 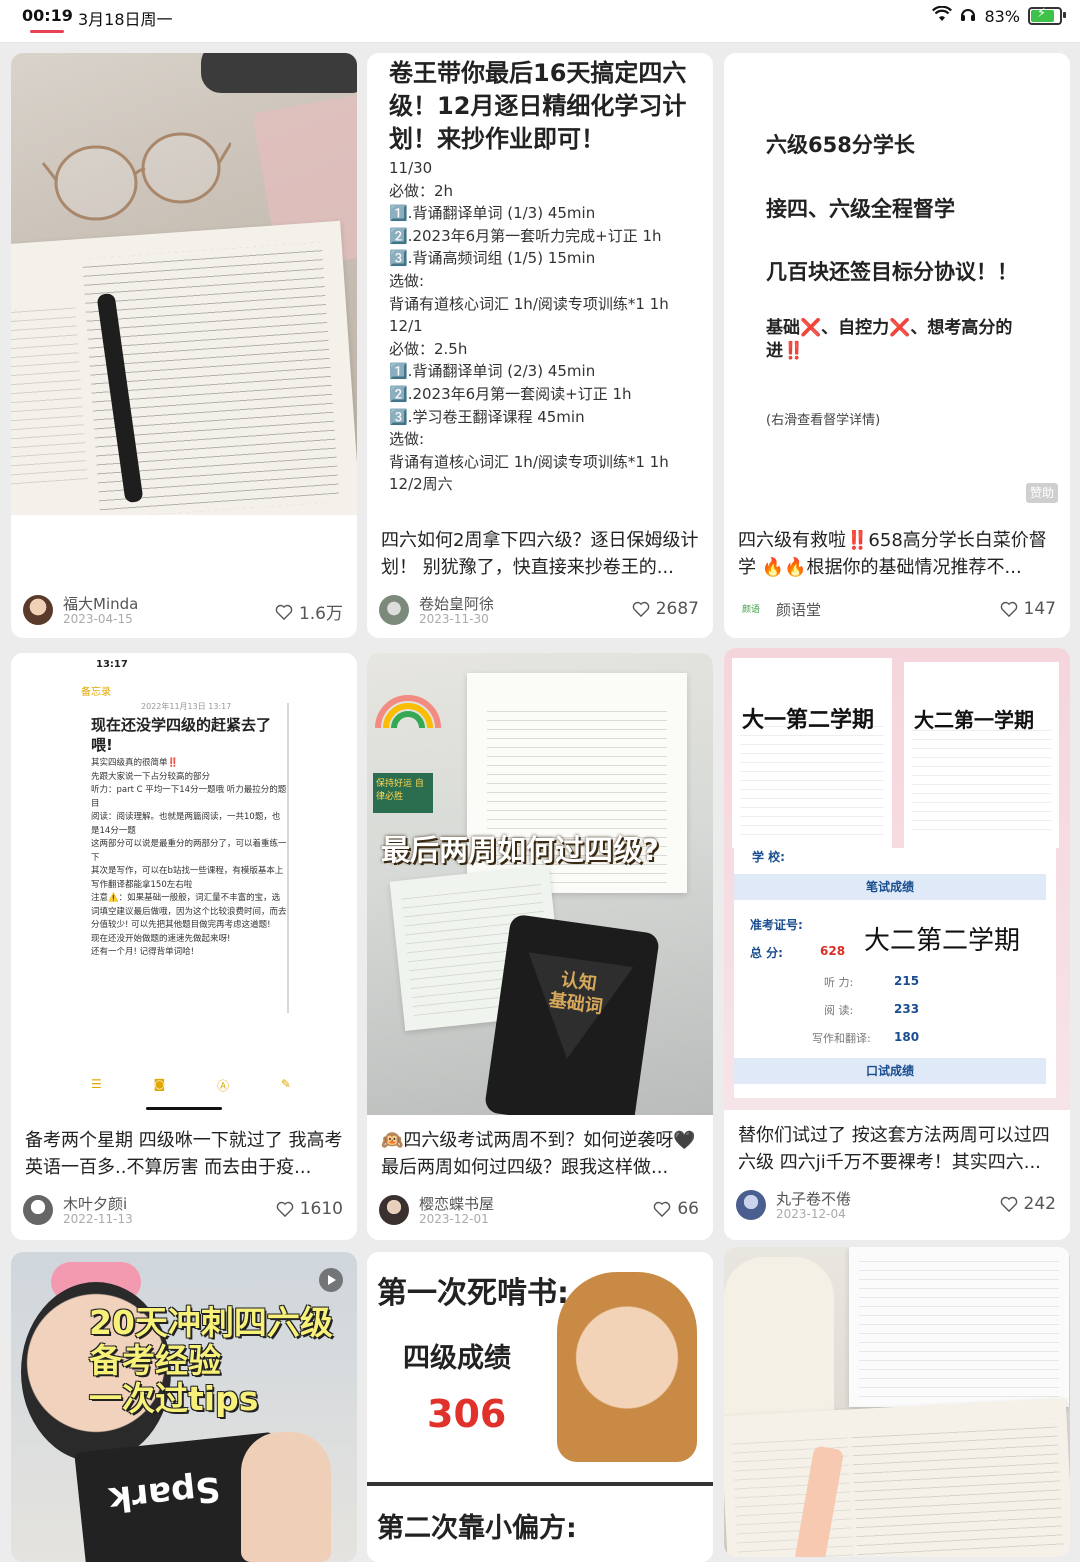 I want to click on cover-line: 基础❌、自控力❌、想考高分的进‼️, so click(x=889, y=339).